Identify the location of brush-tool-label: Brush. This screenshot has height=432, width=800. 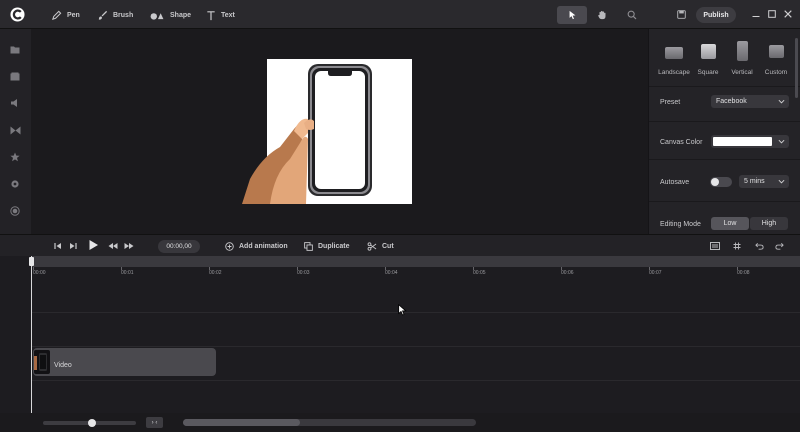
(123, 15).